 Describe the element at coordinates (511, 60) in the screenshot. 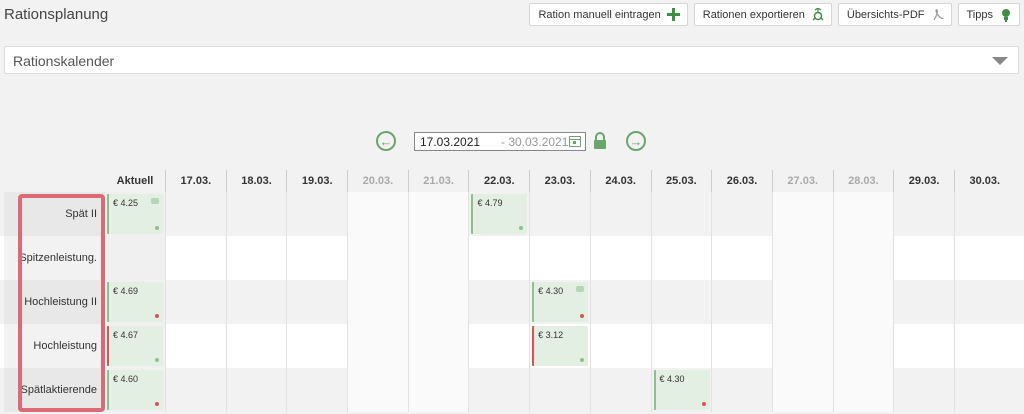

I see `ration-calendar-panel: Rationskalender` at that location.